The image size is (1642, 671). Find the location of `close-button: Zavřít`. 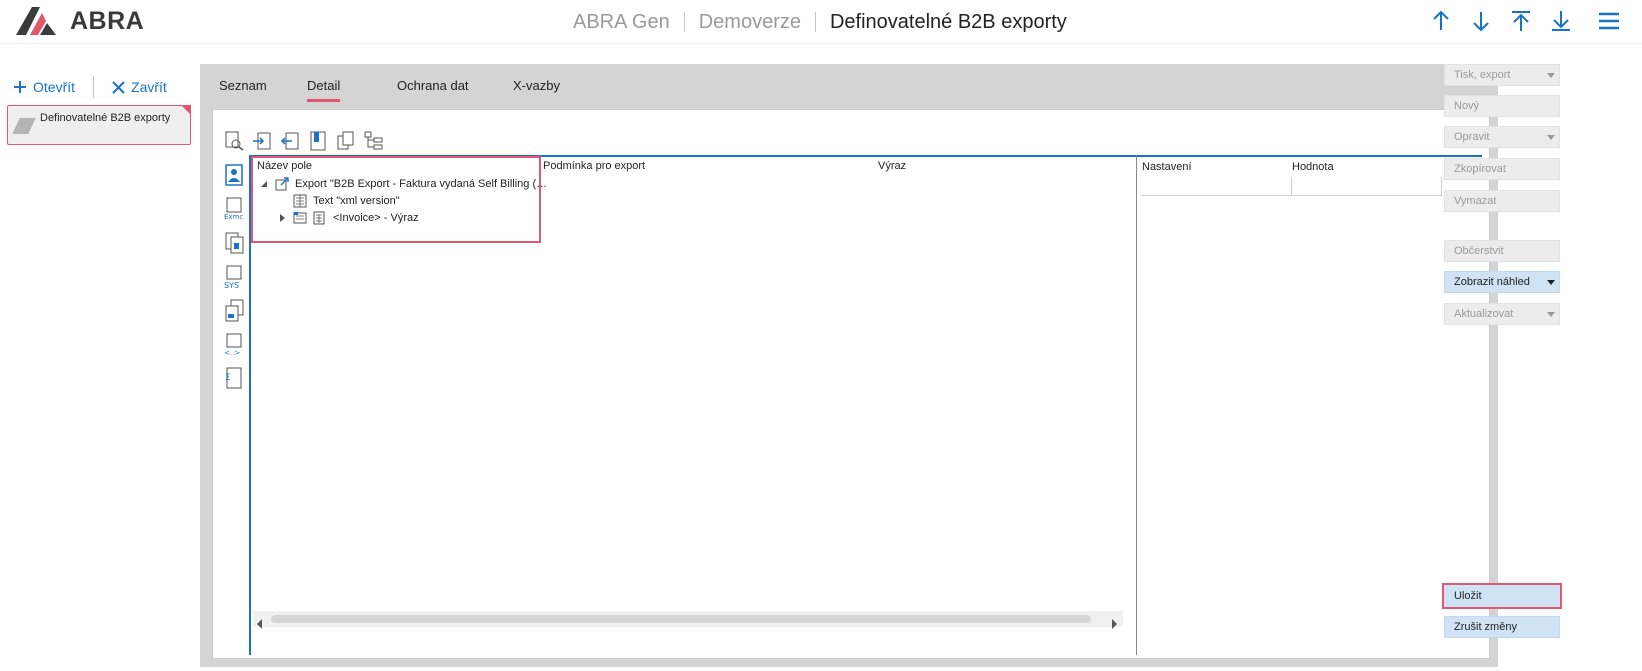

close-button: Zavřít is located at coordinates (139, 87).